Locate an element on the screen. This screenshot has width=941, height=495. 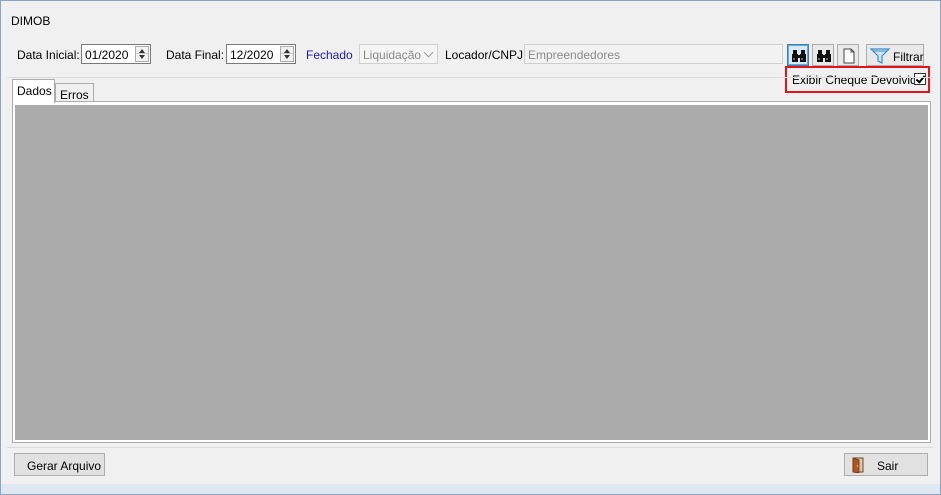
data-inicial-value: 01/2020 is located at coordinates (107, 55).